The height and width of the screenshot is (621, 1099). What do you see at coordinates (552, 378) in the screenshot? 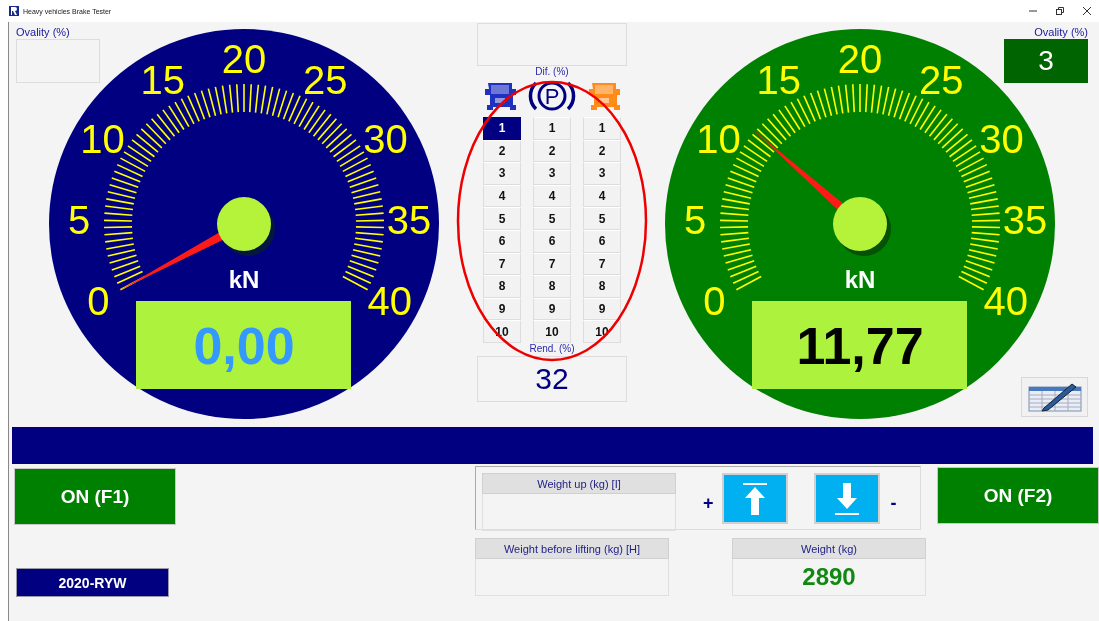
I see `rend-value: 32` at bounding box center [552, 378].